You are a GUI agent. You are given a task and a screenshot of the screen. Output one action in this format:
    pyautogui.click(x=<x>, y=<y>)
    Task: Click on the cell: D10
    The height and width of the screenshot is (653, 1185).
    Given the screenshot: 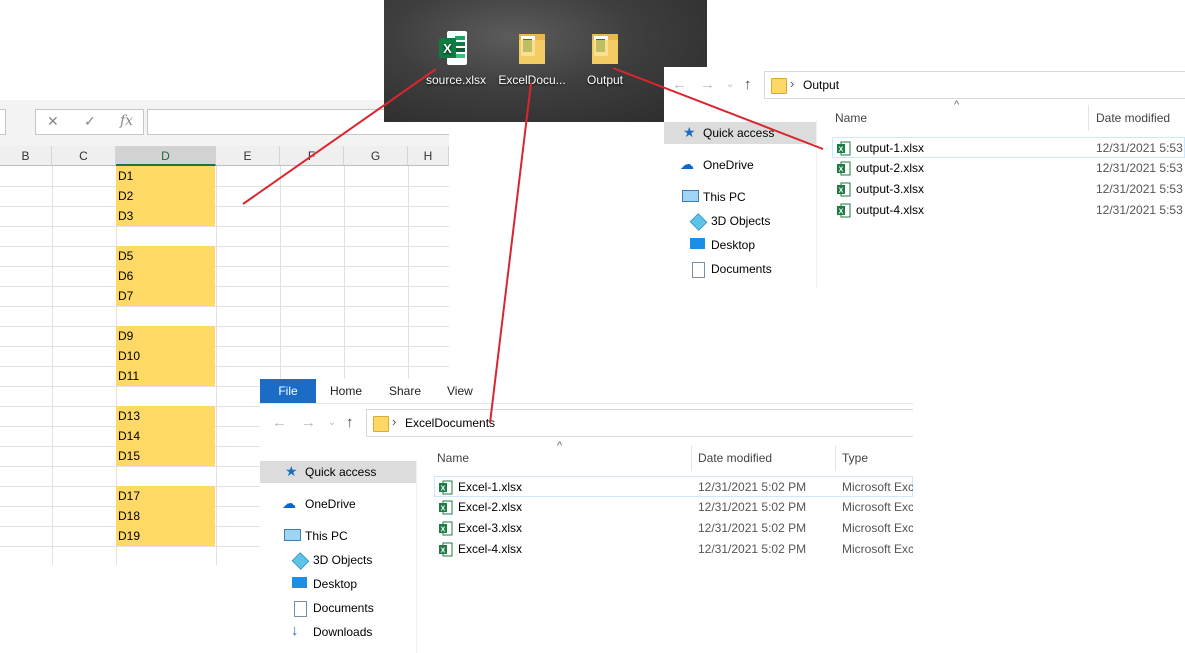 What is the action you would take?
    pyautogui.click(x=165, y=356)
    